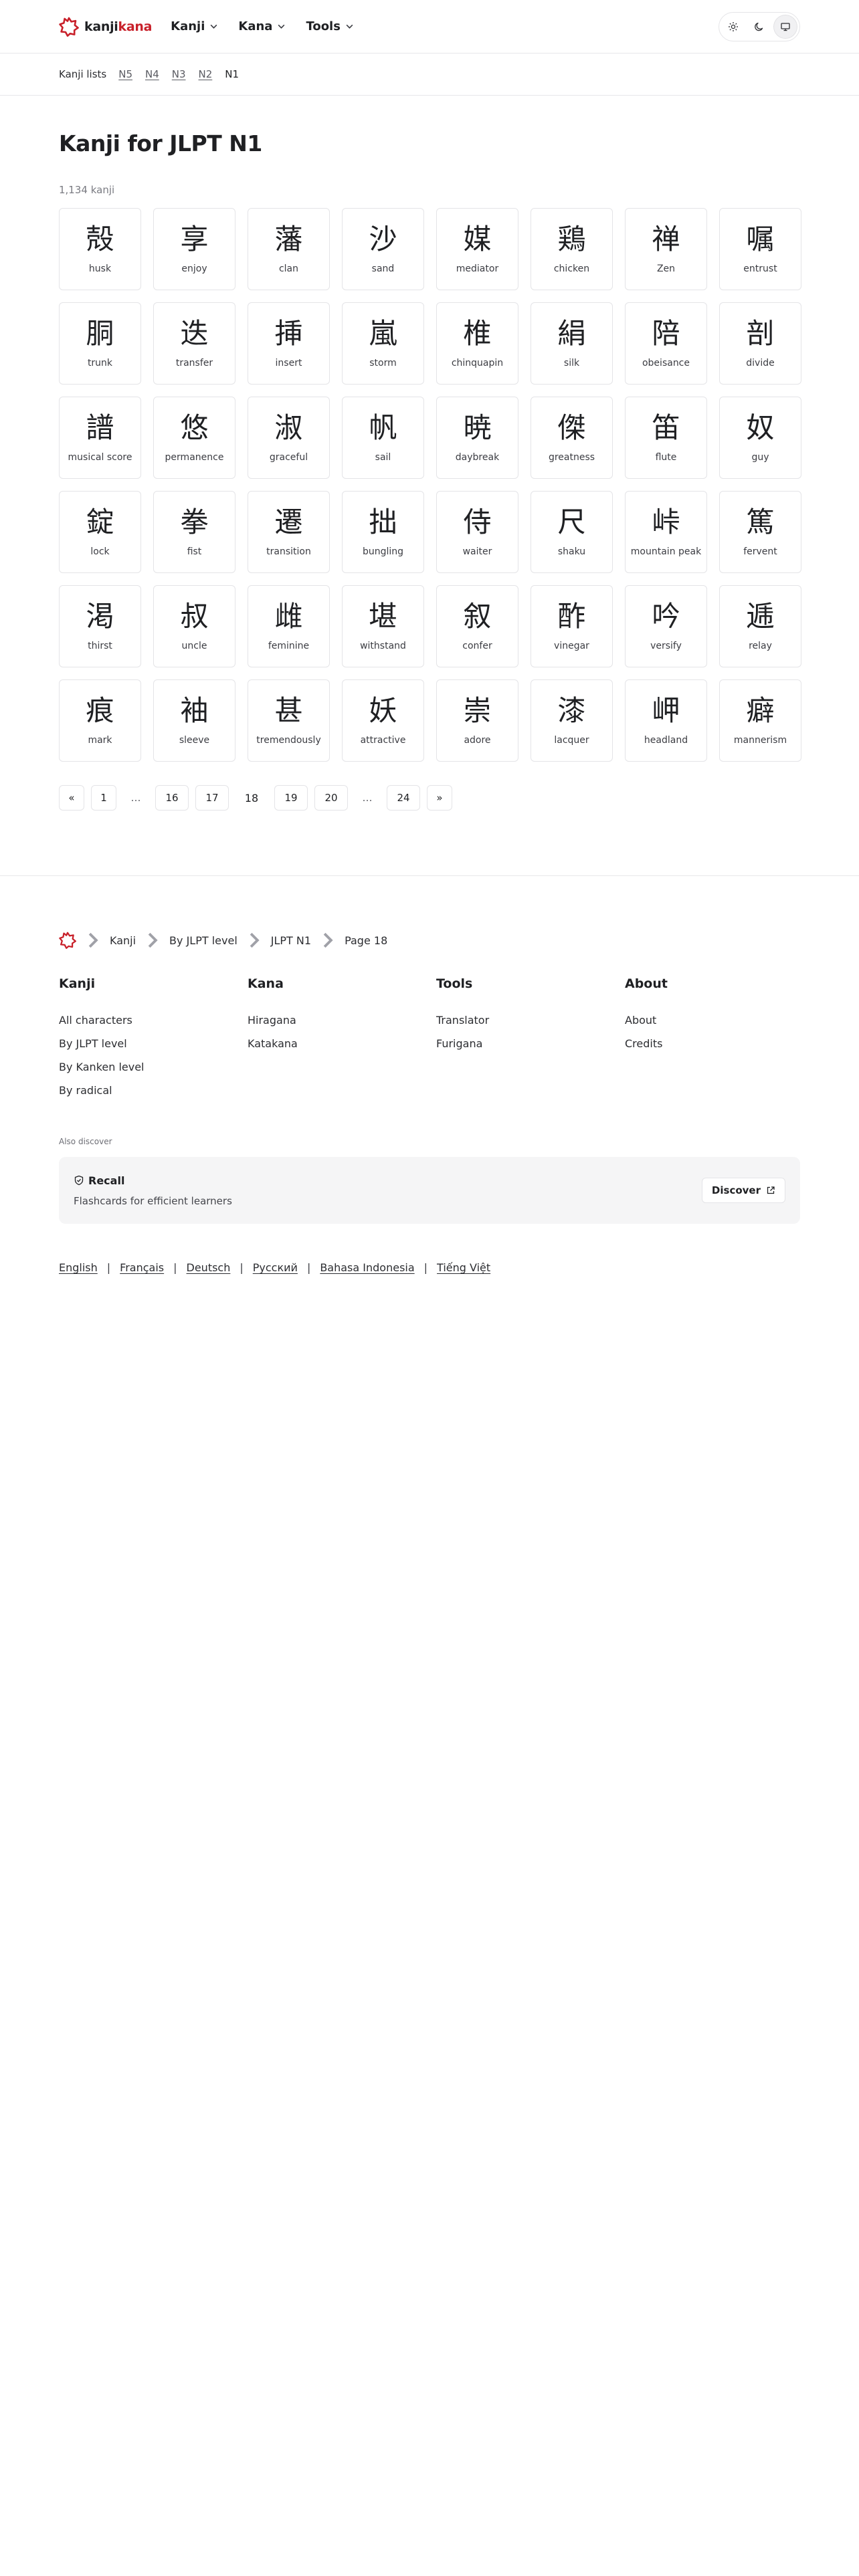  I want to click on kanji-card: 錠 lock, so click(100, 532).